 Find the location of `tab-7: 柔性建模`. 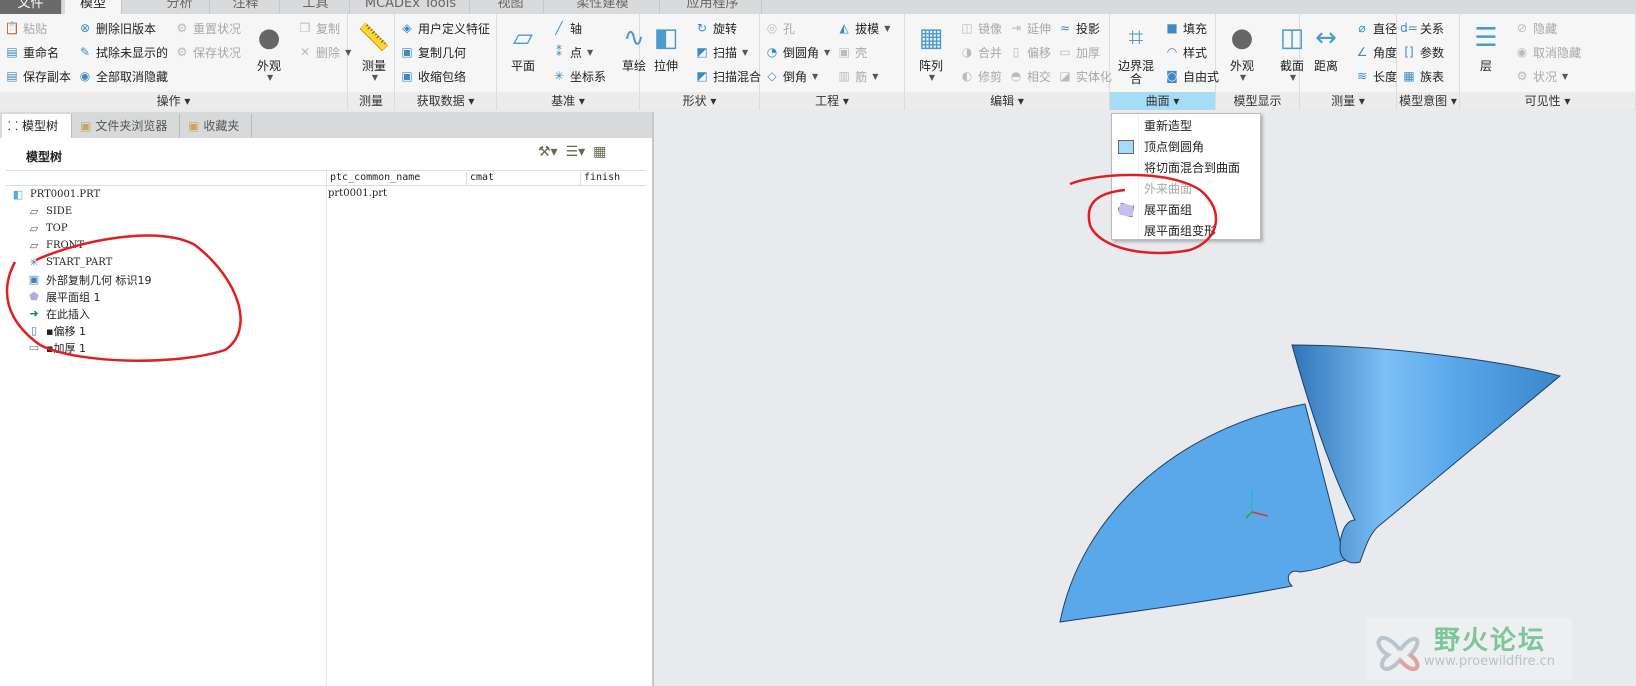

tab-7: 柔性建模 is located at coordinates (603, 7).